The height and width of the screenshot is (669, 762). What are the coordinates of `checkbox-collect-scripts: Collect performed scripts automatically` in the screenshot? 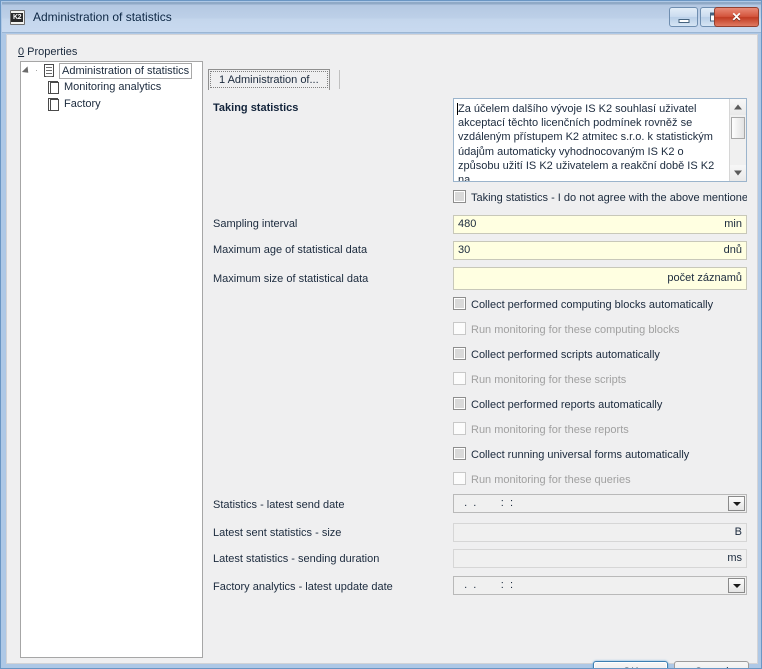 It's located at (600, 355).